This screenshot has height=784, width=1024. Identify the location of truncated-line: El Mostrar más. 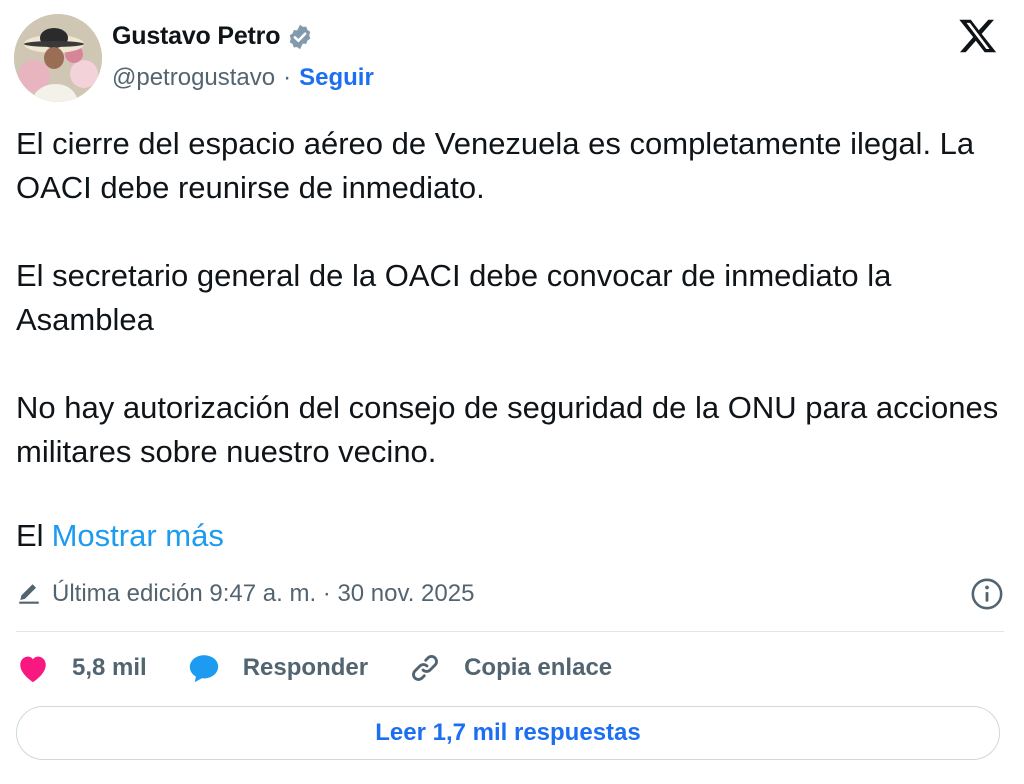
(120, 536).